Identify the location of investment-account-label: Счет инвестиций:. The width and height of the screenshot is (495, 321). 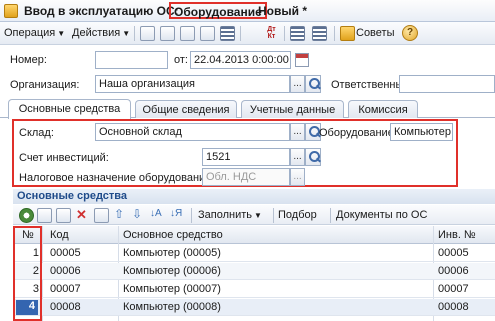
(64, 158).